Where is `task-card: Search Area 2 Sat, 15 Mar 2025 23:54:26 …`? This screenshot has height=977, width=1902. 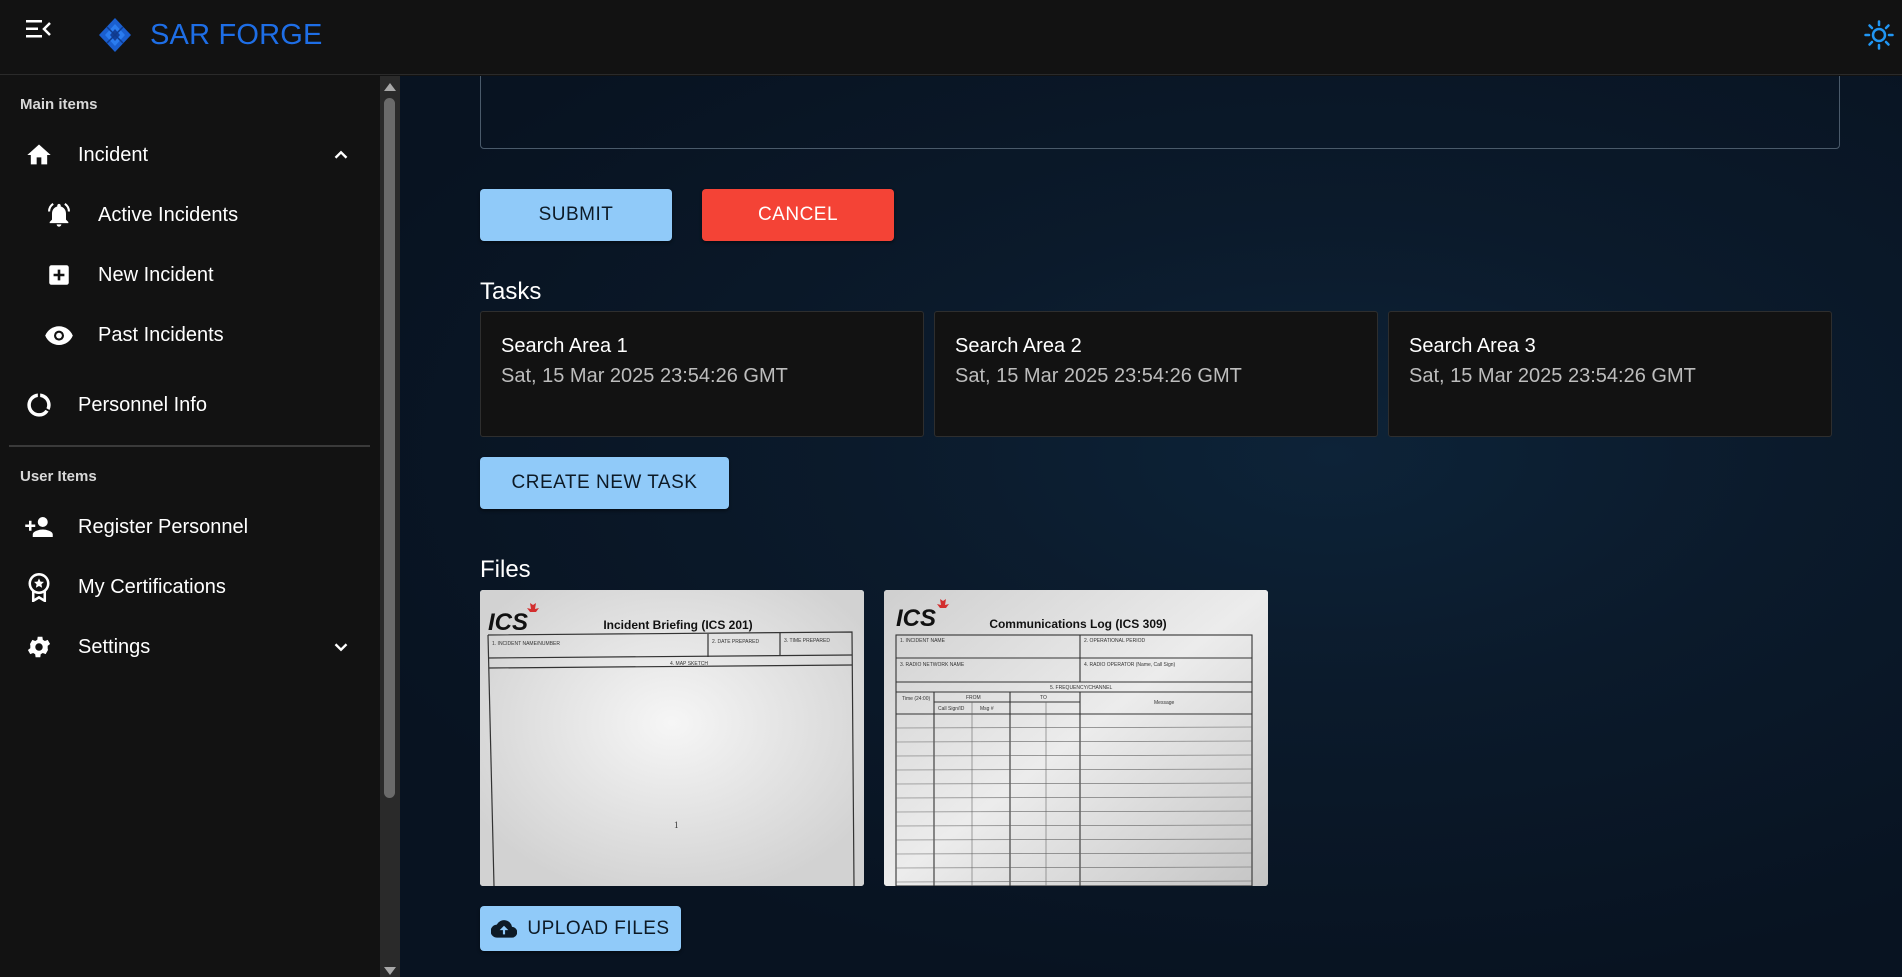
task-card: Search Area 2 Sat, 15 Mar 2025 23:54:26 … is located at coordinates (1156, 374).